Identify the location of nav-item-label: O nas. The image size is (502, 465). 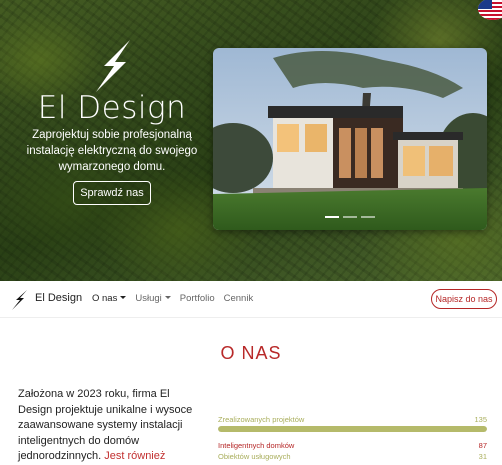
(105, 298).